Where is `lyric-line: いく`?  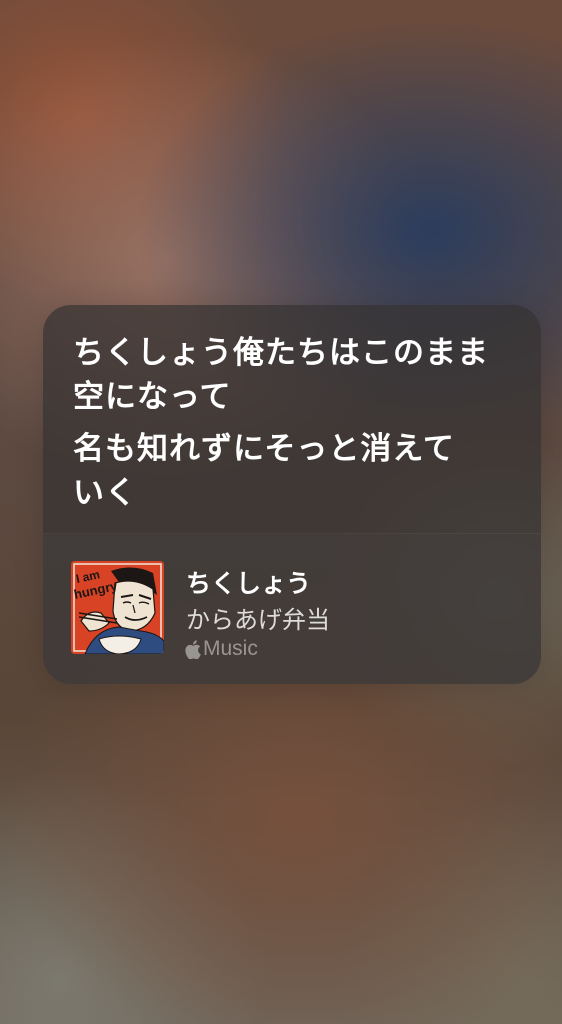
lyric-line: いく is located at coordinates (105, 493).